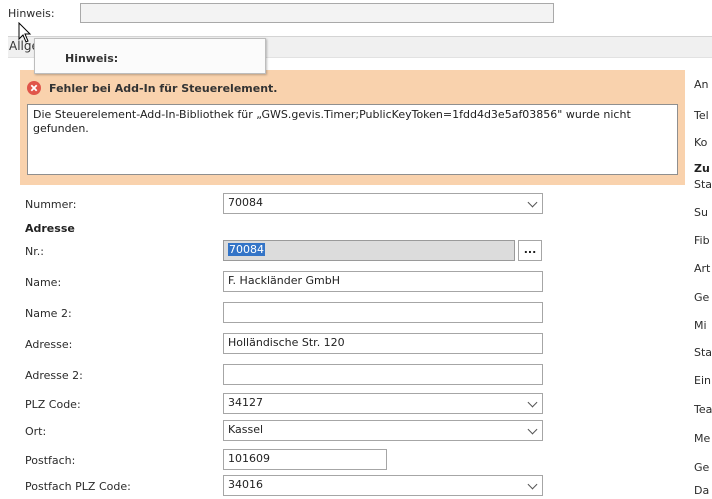 The width and height of the screenshot is (712, 499). Describe the element at coordinates (700, 325) in the screenshot. I see `right-label: Mi` at that location.